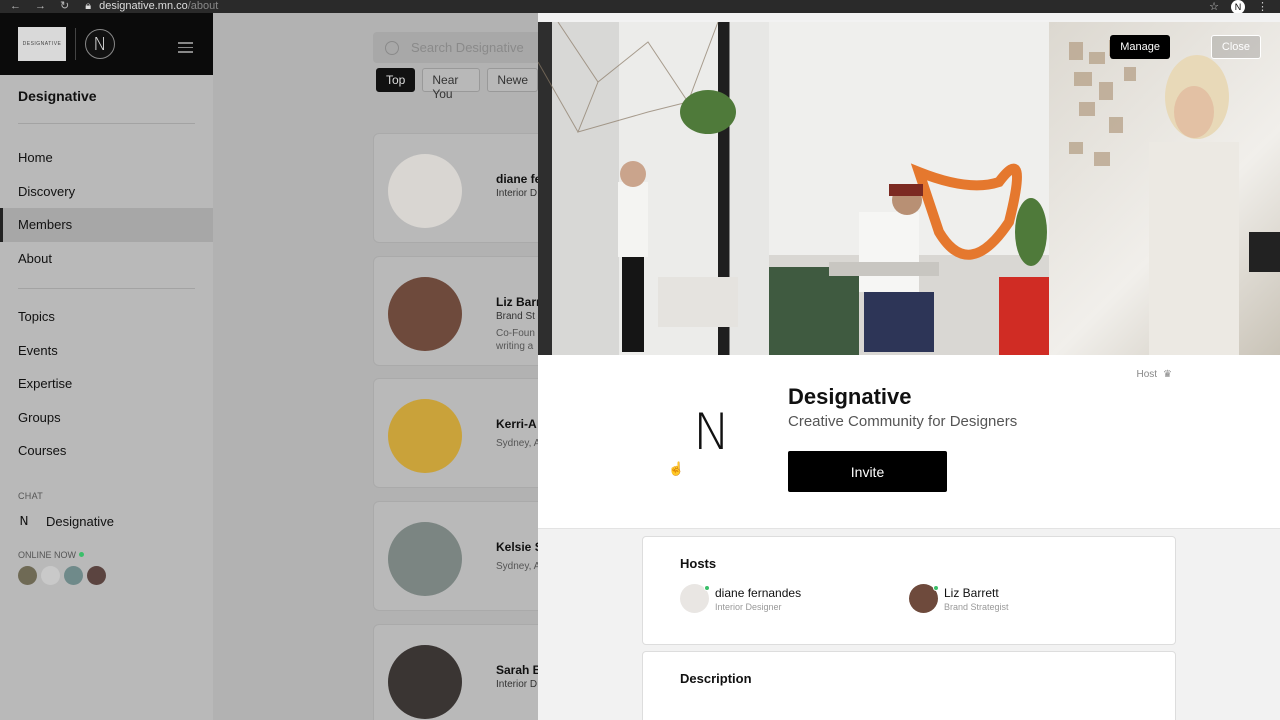  Describe the element at coordinates (106, 225) in the screenshot. I see `sidebar-item-members: Members` at that location.